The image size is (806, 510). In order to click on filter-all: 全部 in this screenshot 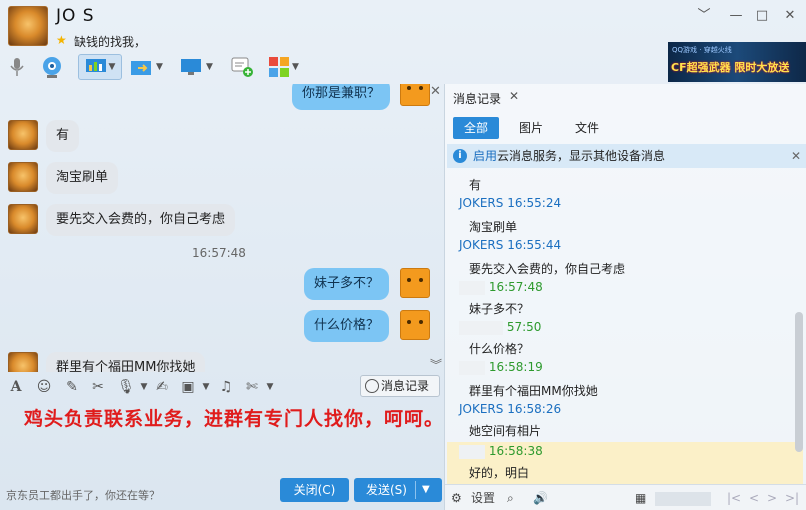, I will do `click(476, 128)`.